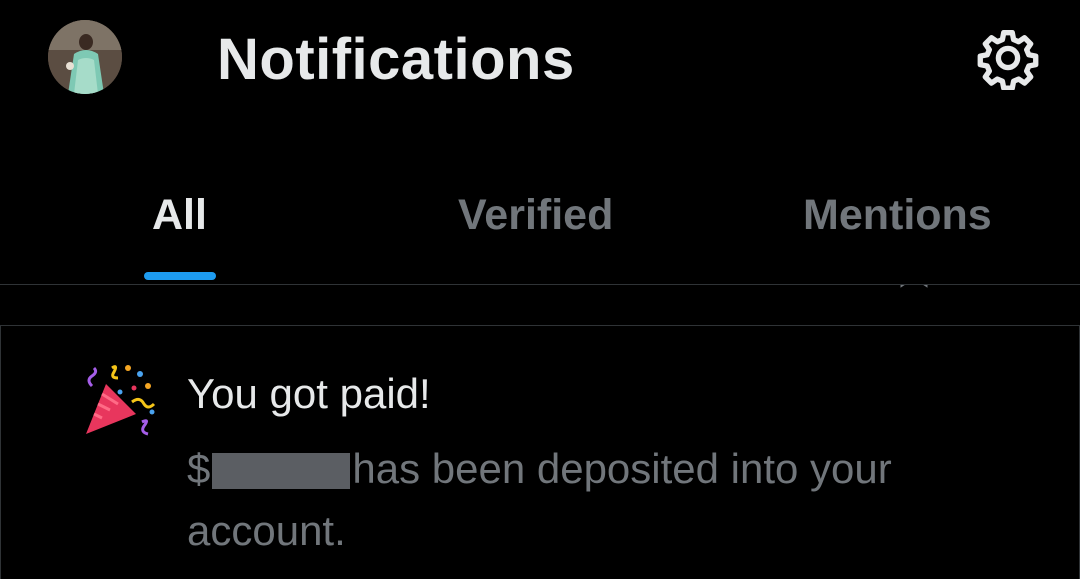  What do you see at coordinates (179, 215) in the screenshot?
I see `tab-all: All` at bounding box center [179, 215].